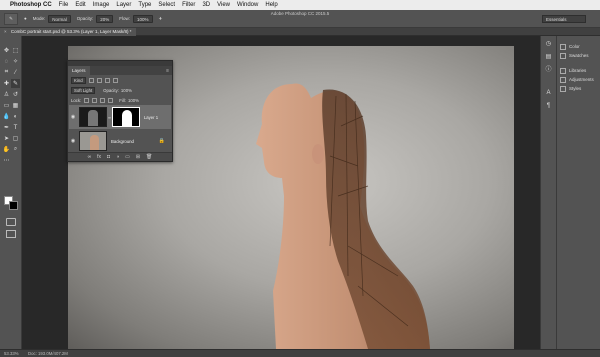 The width and height of the screenshot is (600, 357). Describe the element at coordinates (223, 5) in the screenshot. I see `menu-view: View` at that location.